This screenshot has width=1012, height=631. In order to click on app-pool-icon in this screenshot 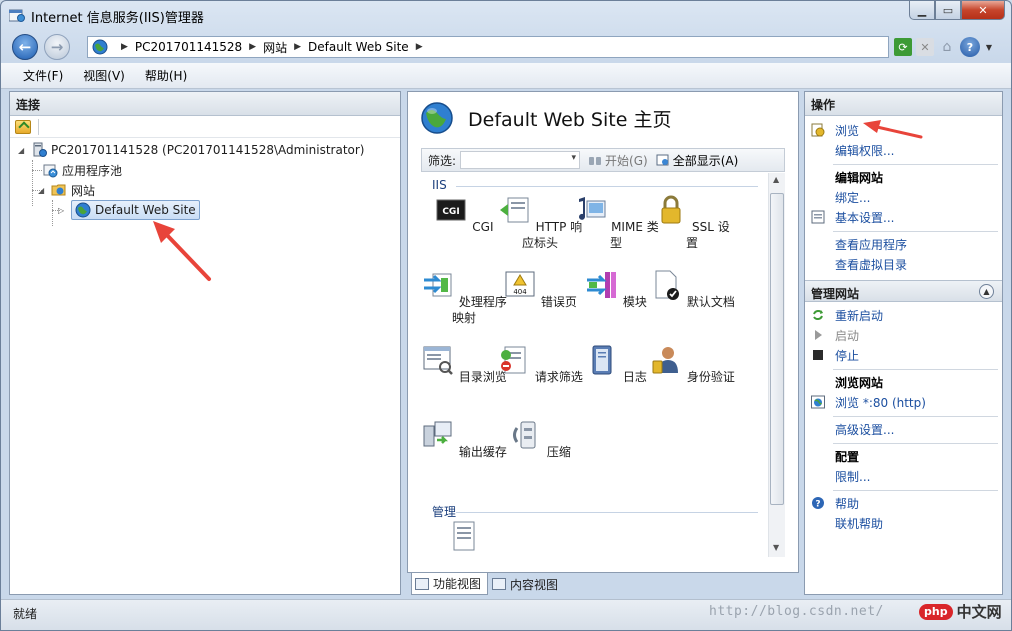, I will do `click(50, 171)`.